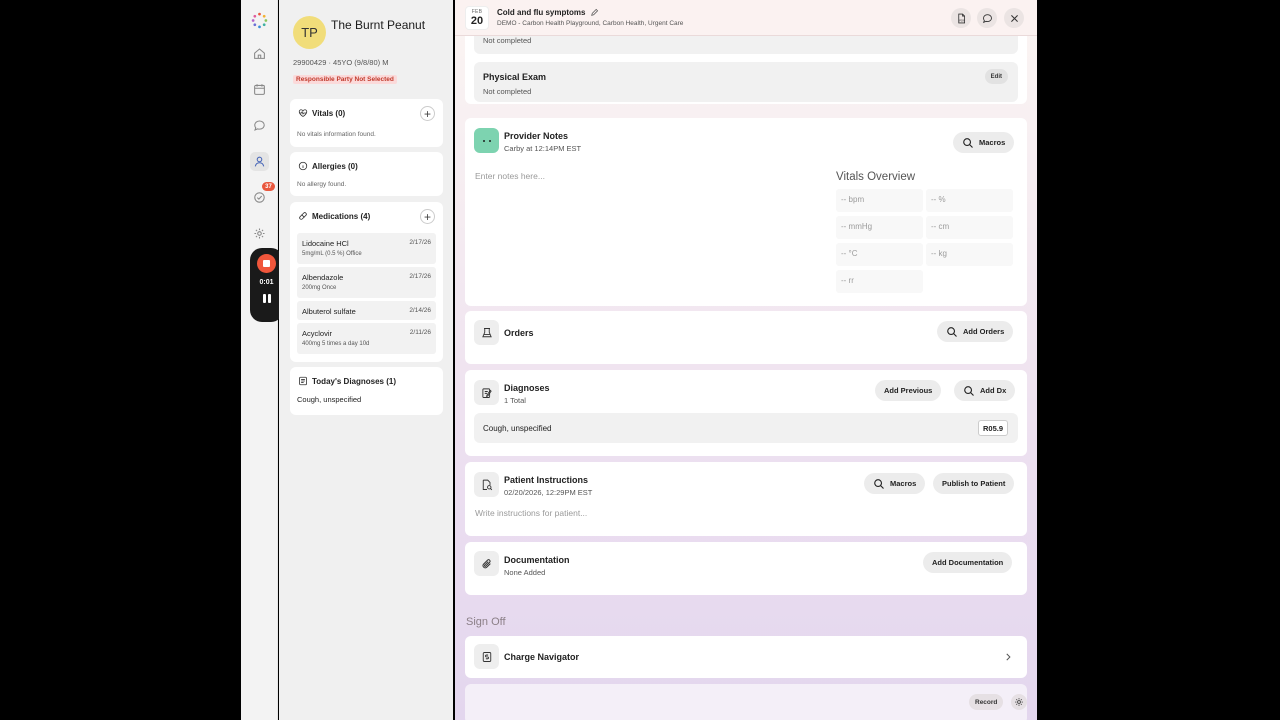  I want to click on heart-pulse-icon, so click(303, 113).